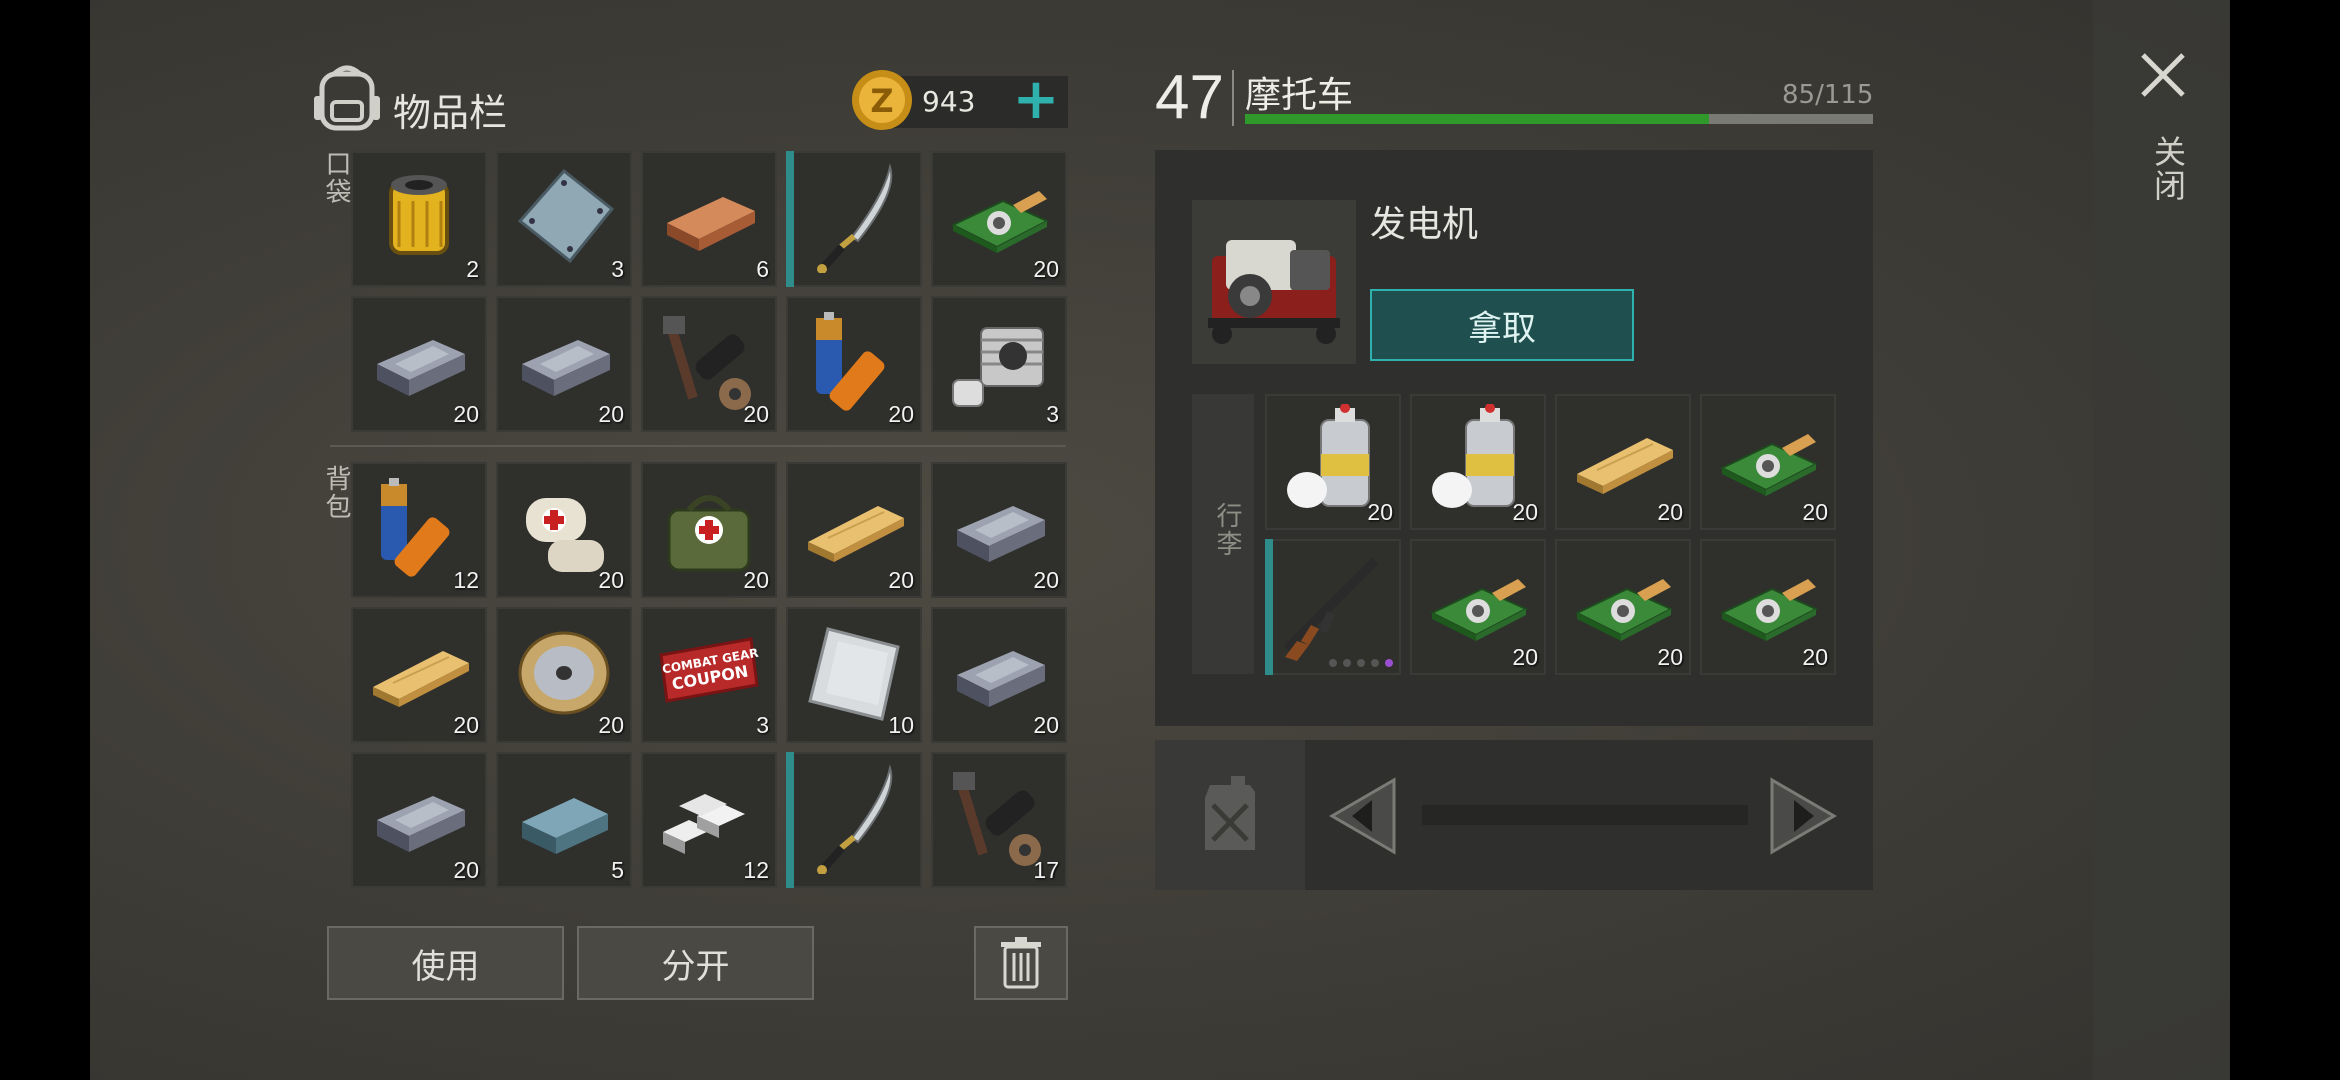  Describe the element at coordinates (695, 963) in the screenshot. I see `split-button: 分开` at that location.